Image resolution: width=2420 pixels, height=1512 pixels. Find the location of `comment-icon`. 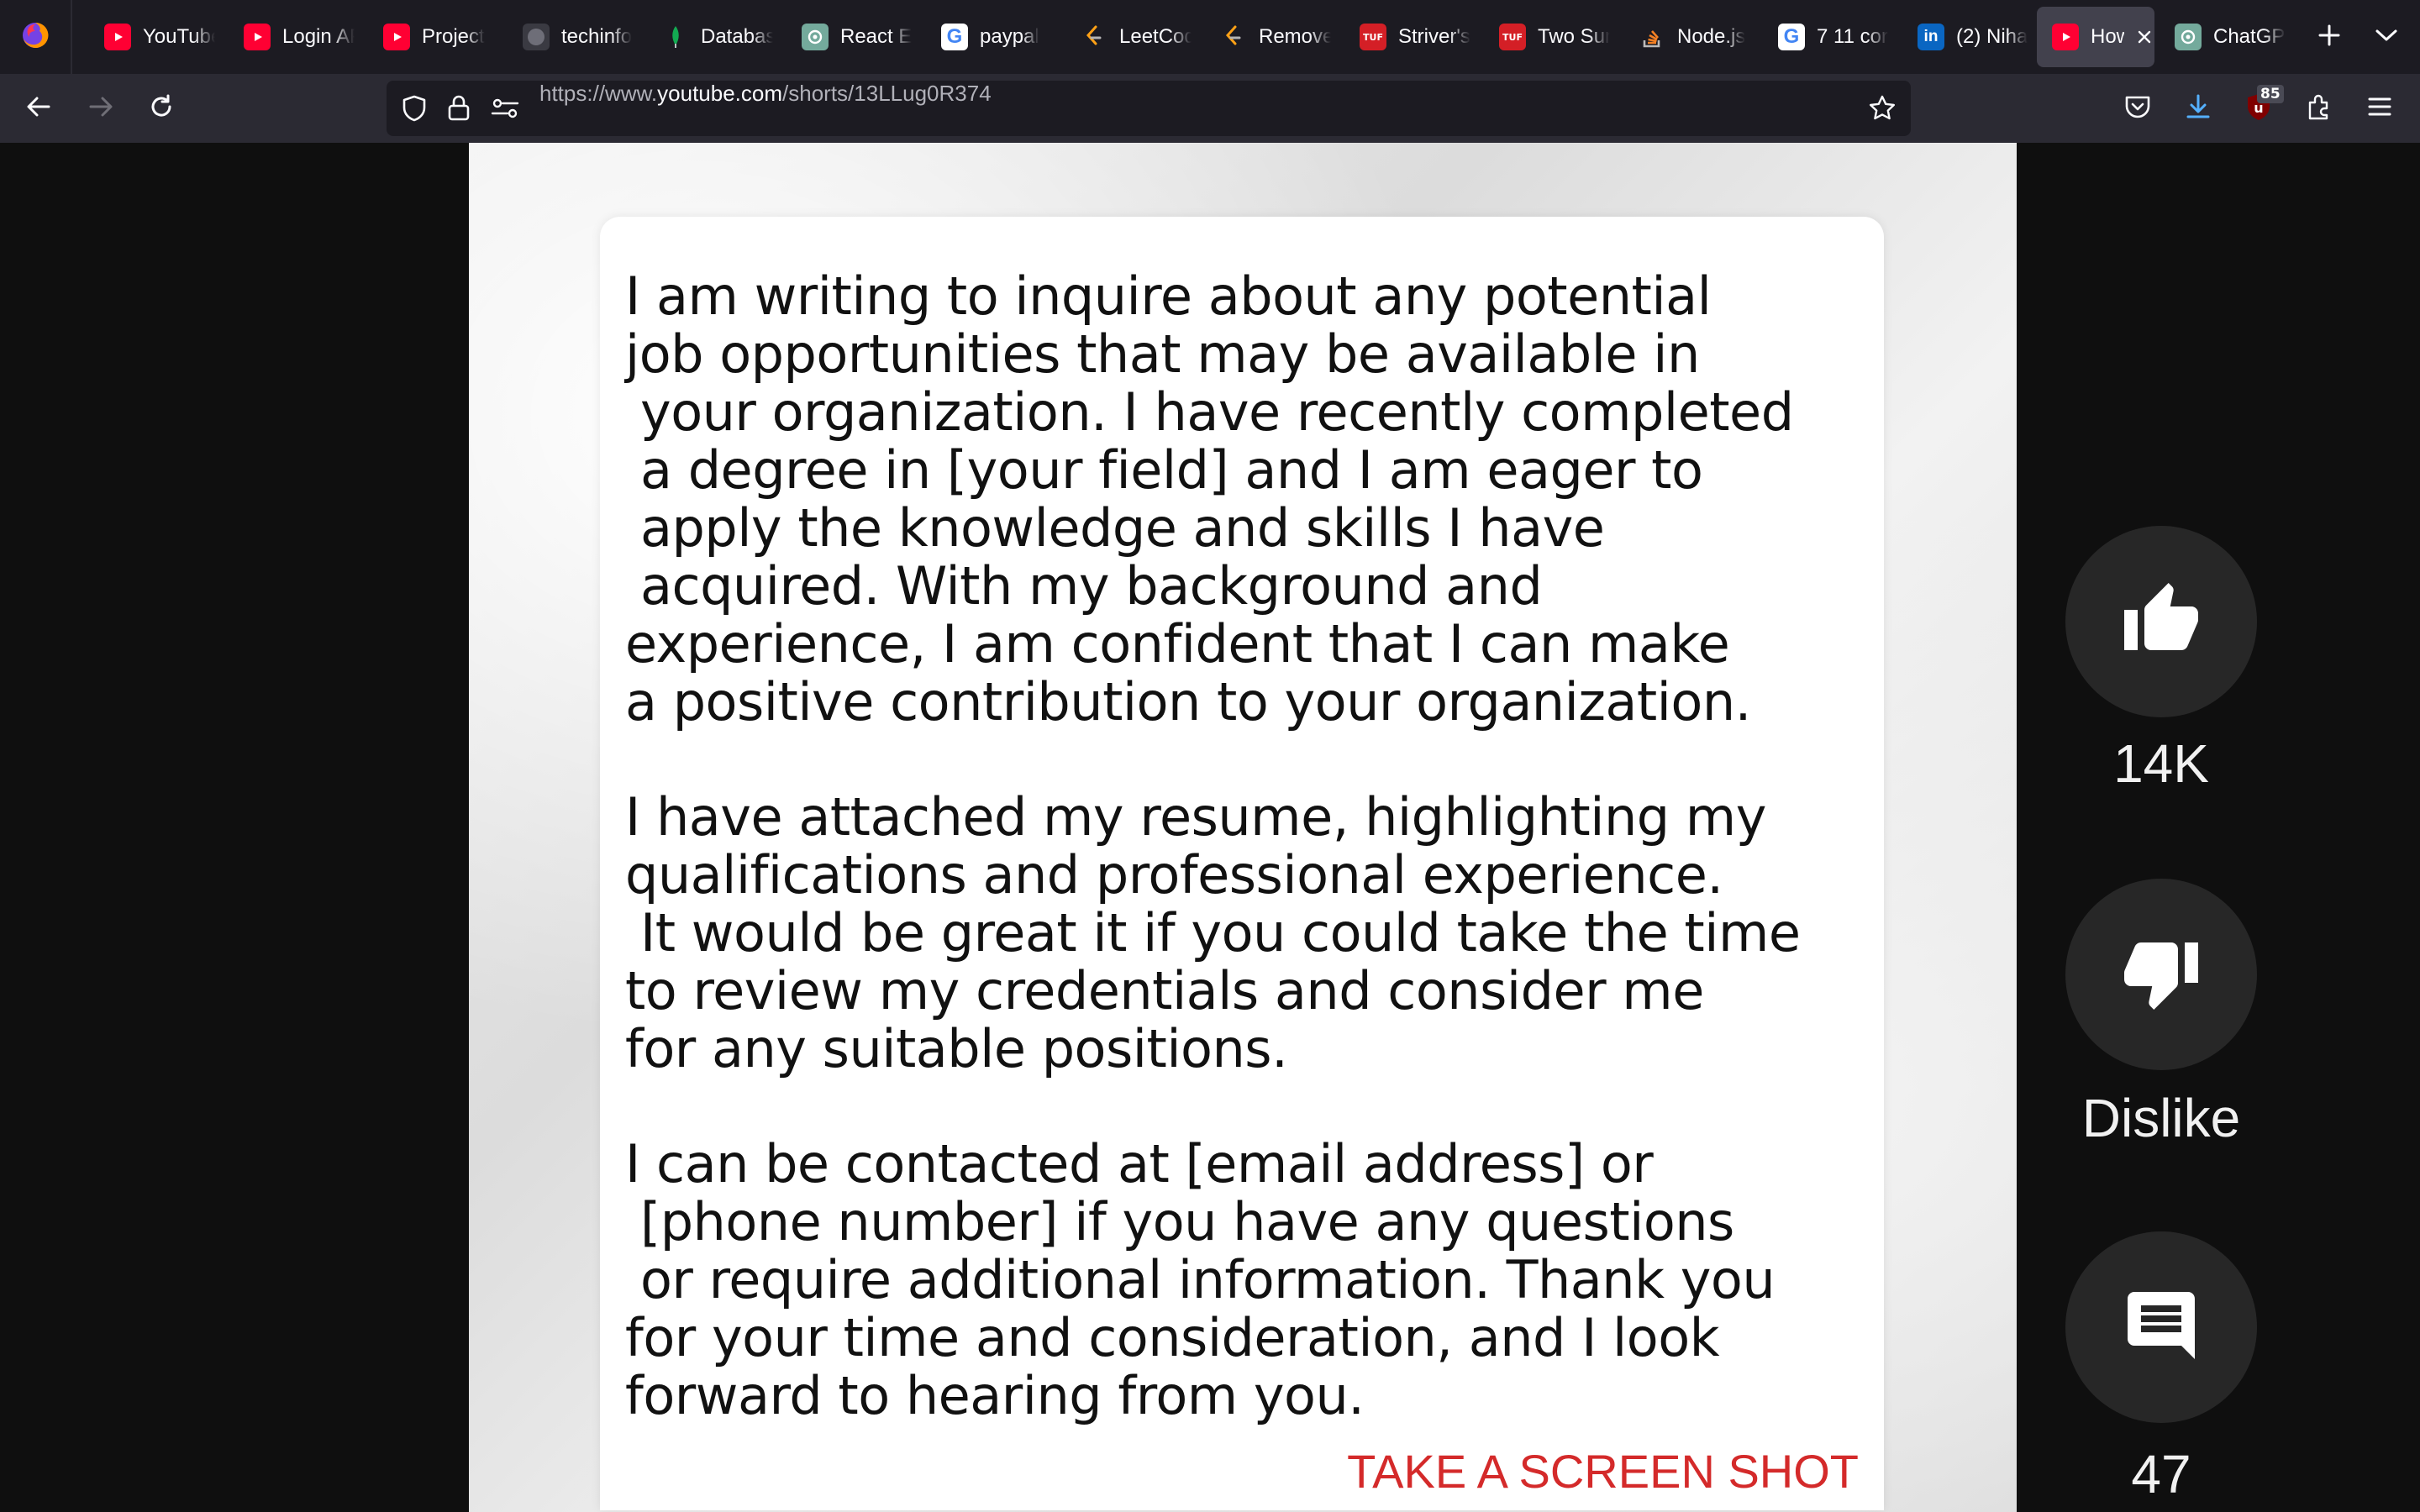

comment-icon is located at coordinates (2161, 1327).